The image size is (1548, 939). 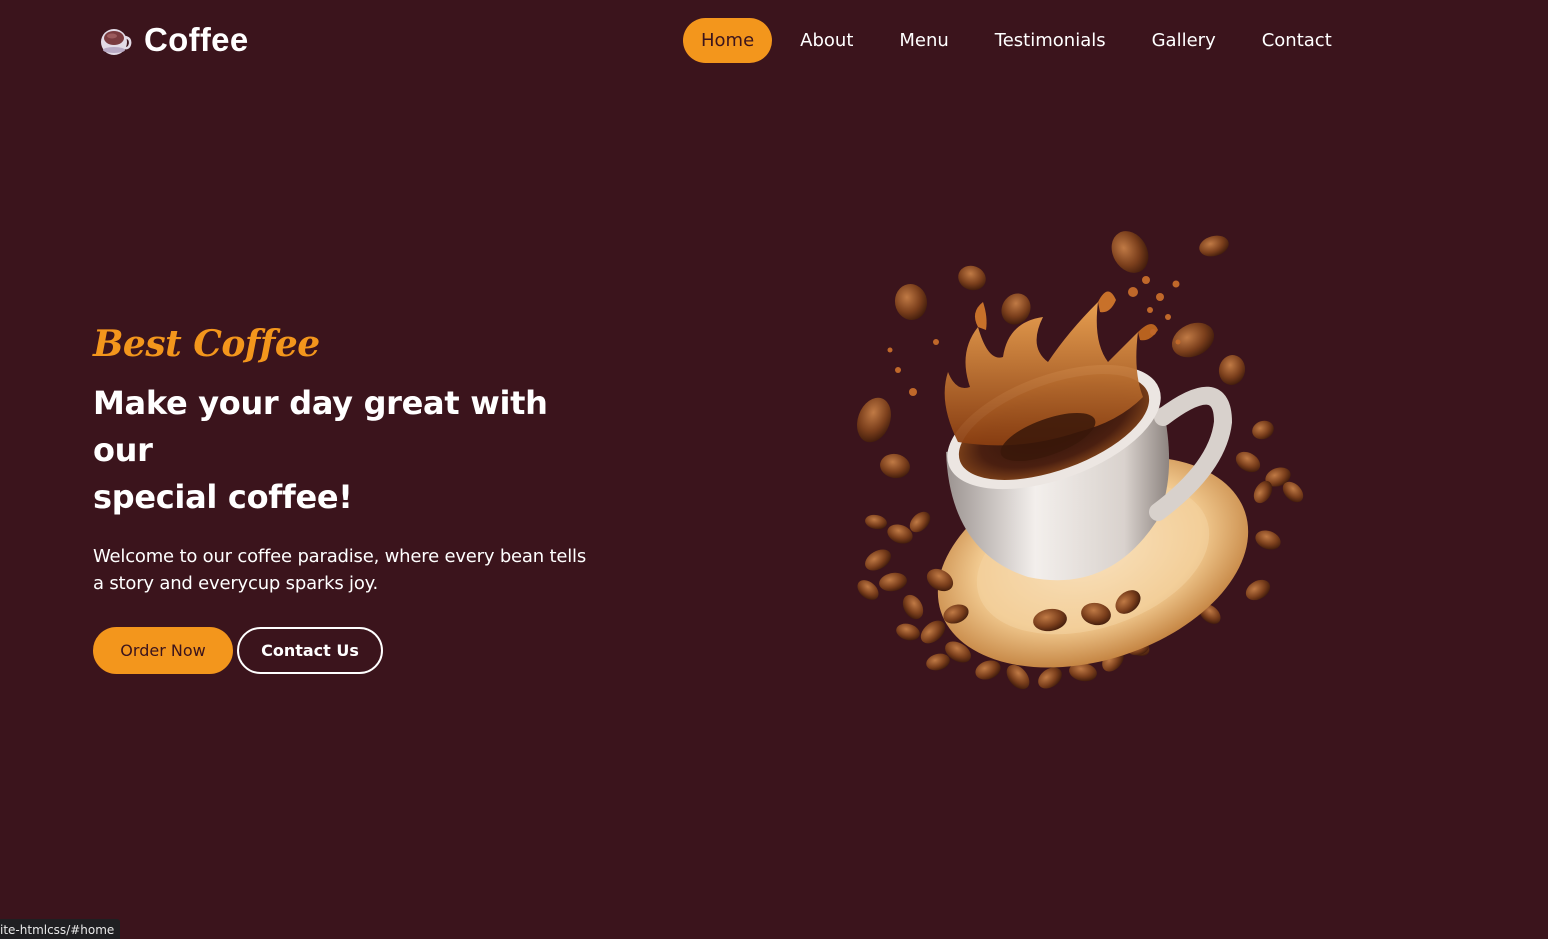 I want to click on nav-item-testimonials: Testimonials, so click(x=1050, y=40).